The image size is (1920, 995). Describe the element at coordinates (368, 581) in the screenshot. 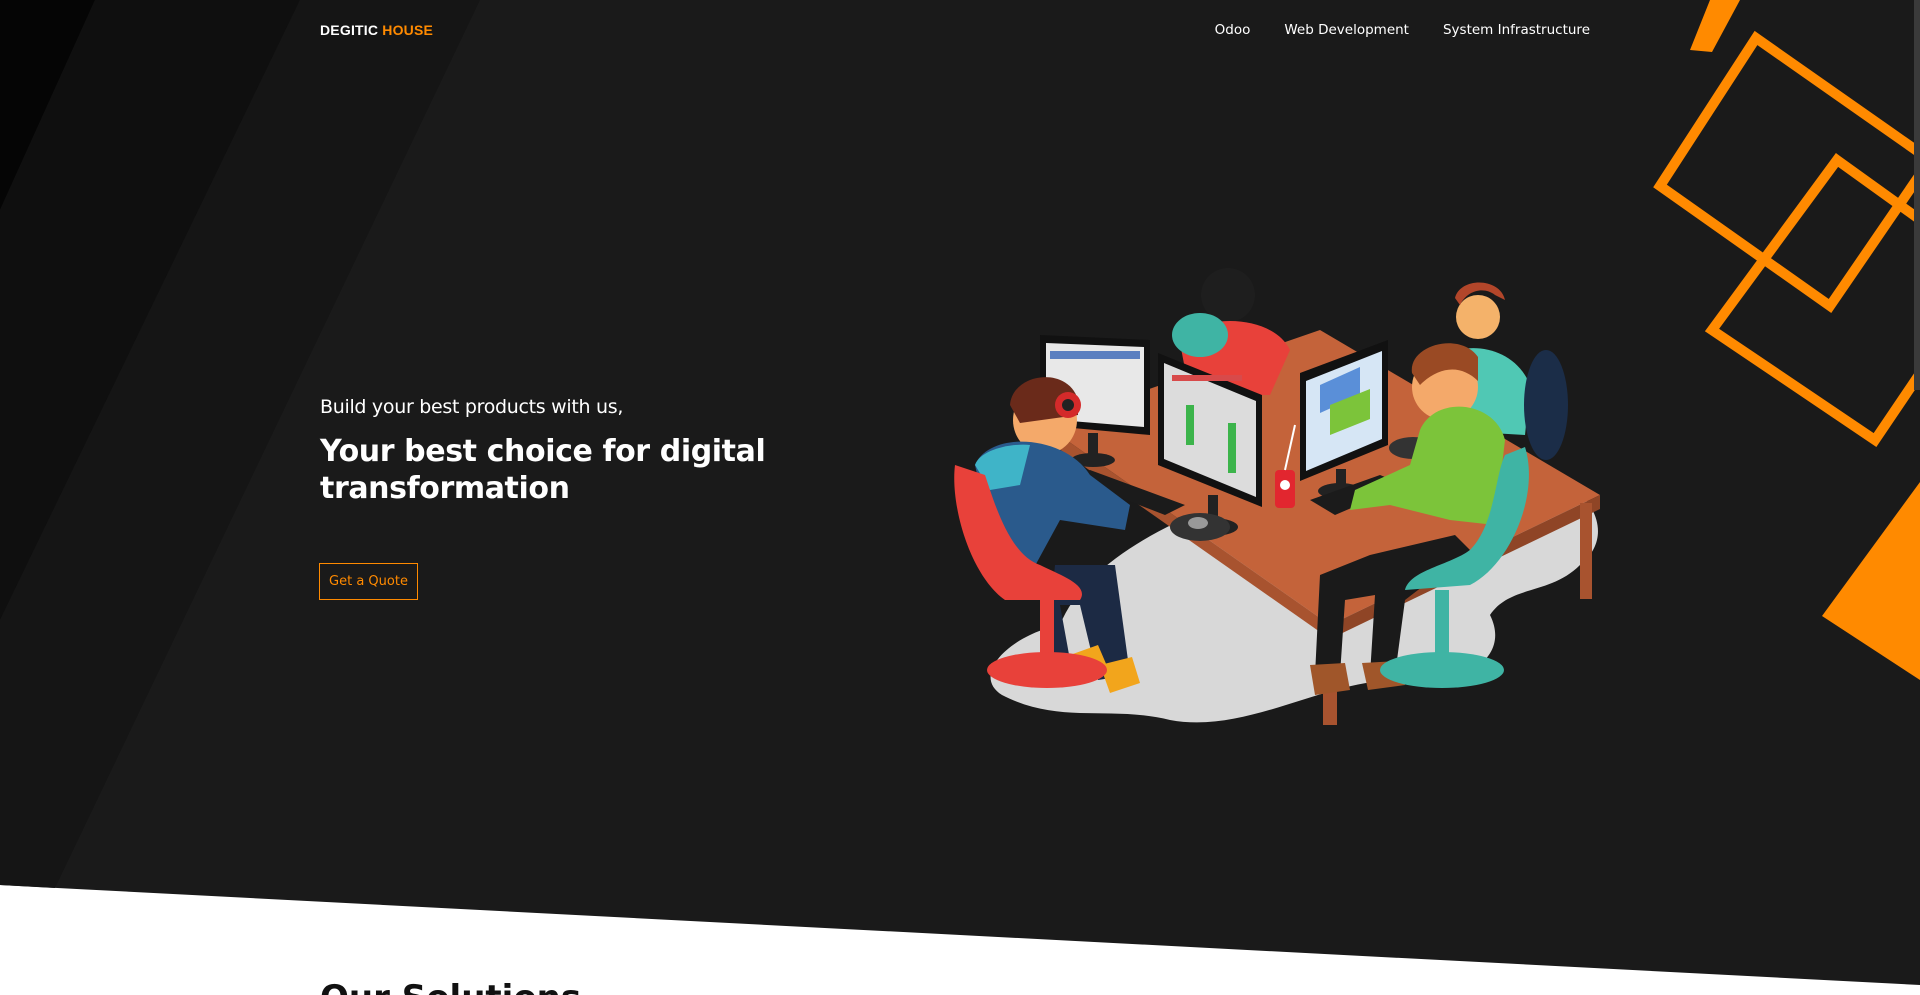

I see `get-a-quote-button: Get a Quote` at that location.